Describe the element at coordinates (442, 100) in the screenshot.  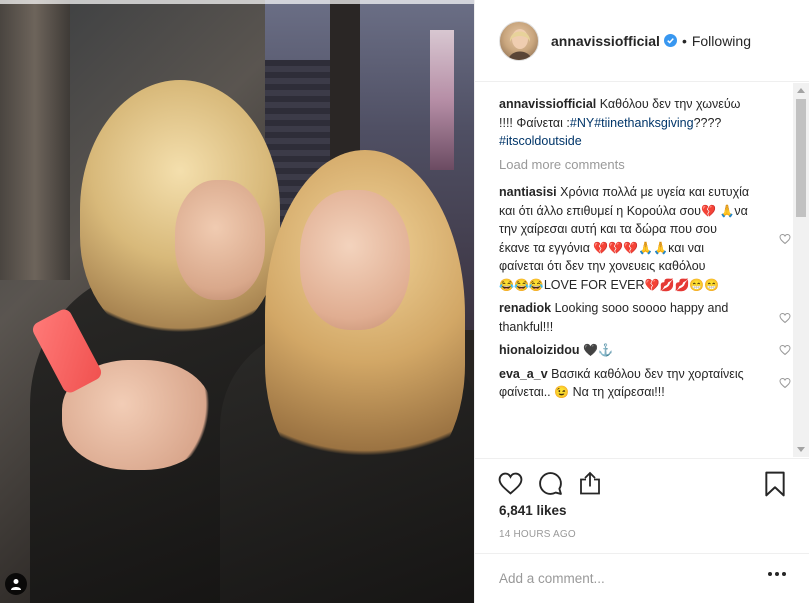
I see `photo-tower` at that location.